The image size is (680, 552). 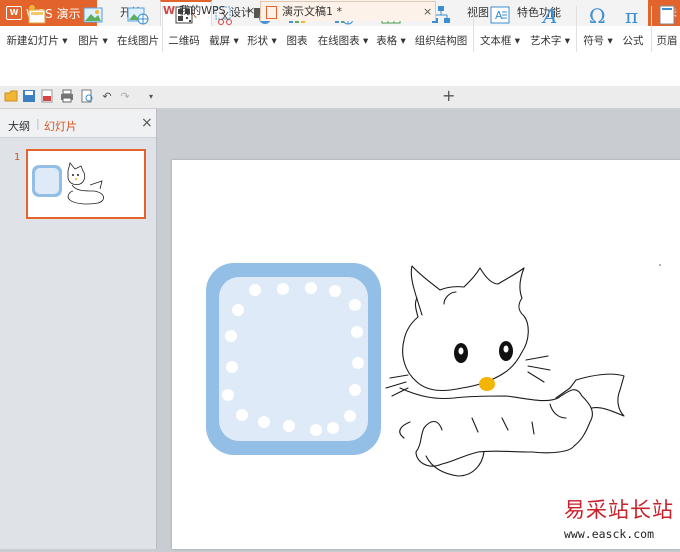 I want to click on tab-my-wps-label: 我的WPS, so click(x=202, y=10).